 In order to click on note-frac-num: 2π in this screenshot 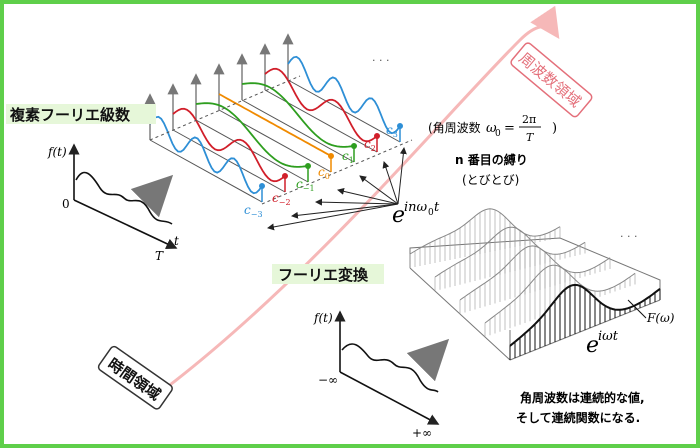, I will do `click(529, 119)`.